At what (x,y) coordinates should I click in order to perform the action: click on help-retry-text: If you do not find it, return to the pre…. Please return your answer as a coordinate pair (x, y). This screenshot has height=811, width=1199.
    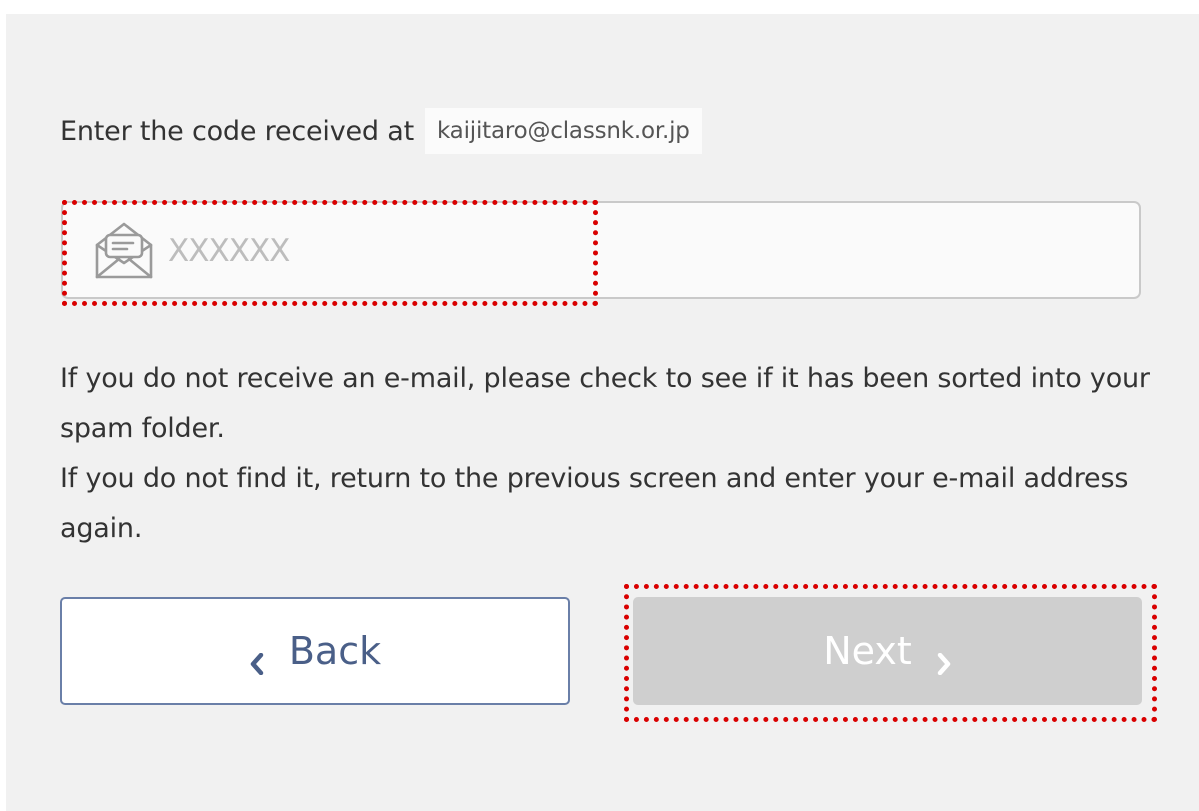
    Looking at the image, I should click on (594, 503).